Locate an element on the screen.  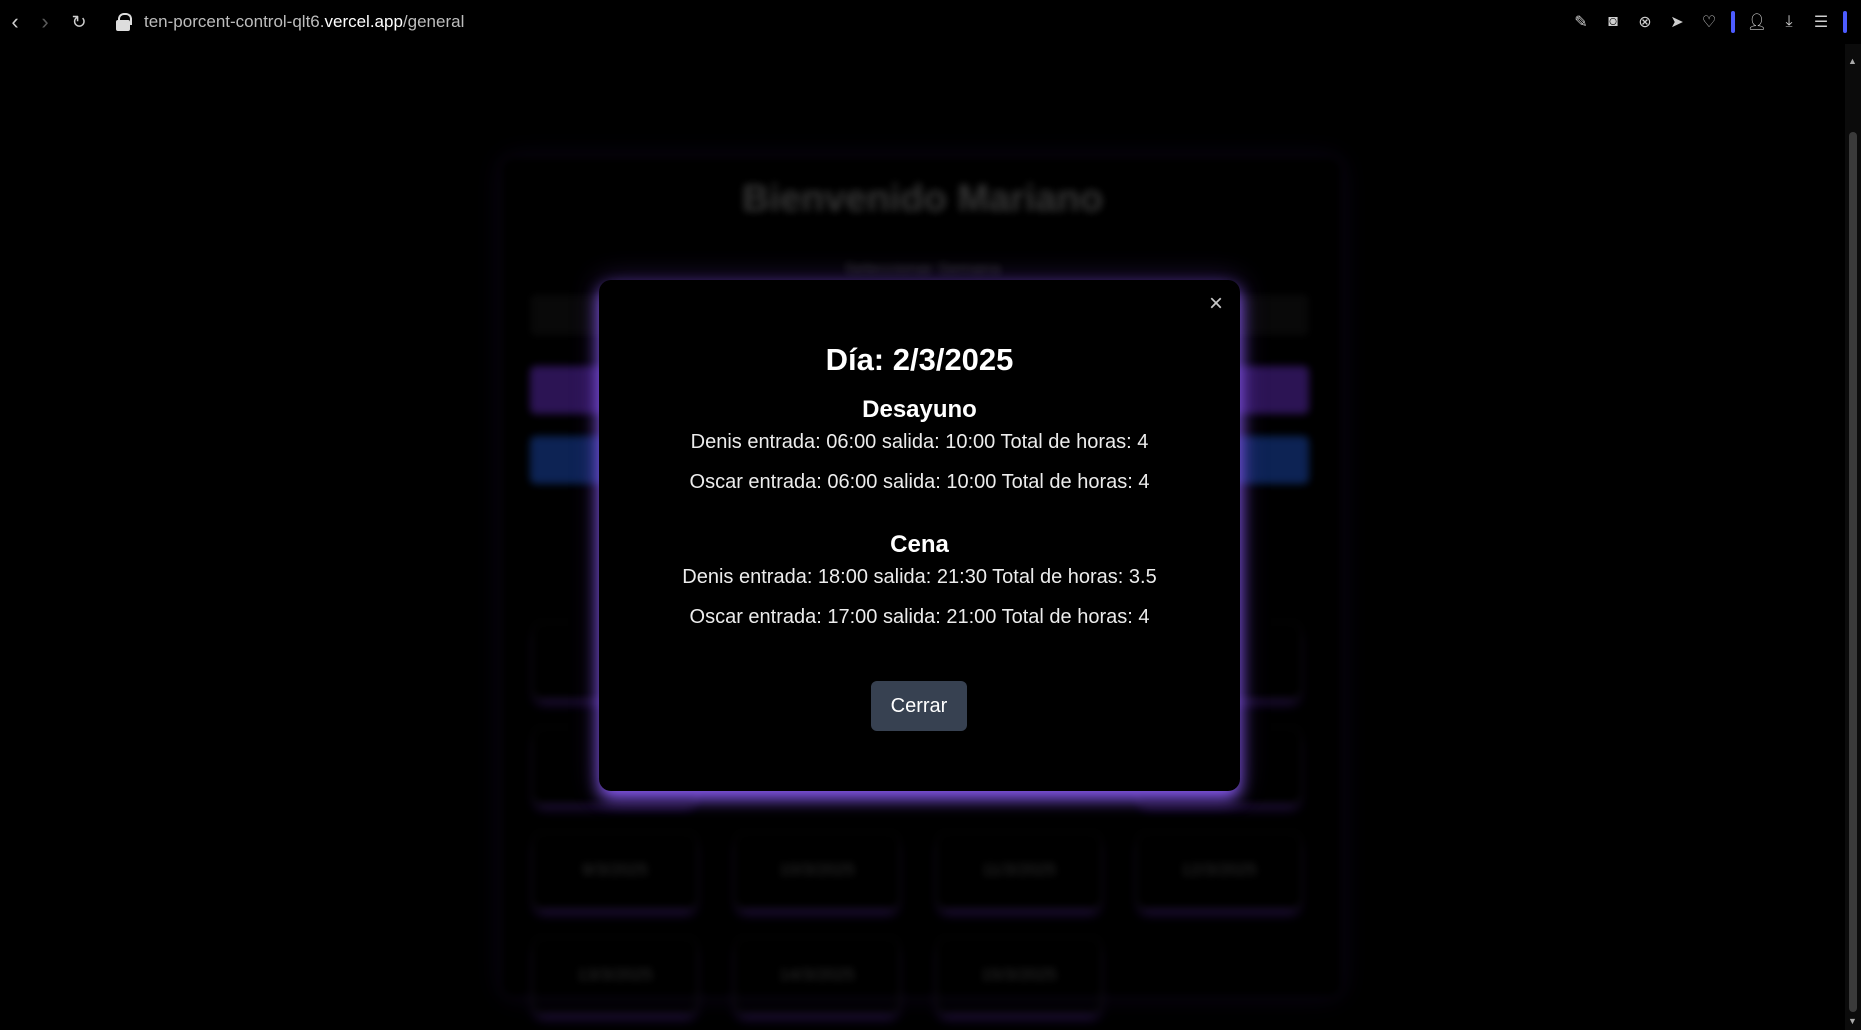
scroll-up-icon: ▲ is located at coordinates (1852, 61).